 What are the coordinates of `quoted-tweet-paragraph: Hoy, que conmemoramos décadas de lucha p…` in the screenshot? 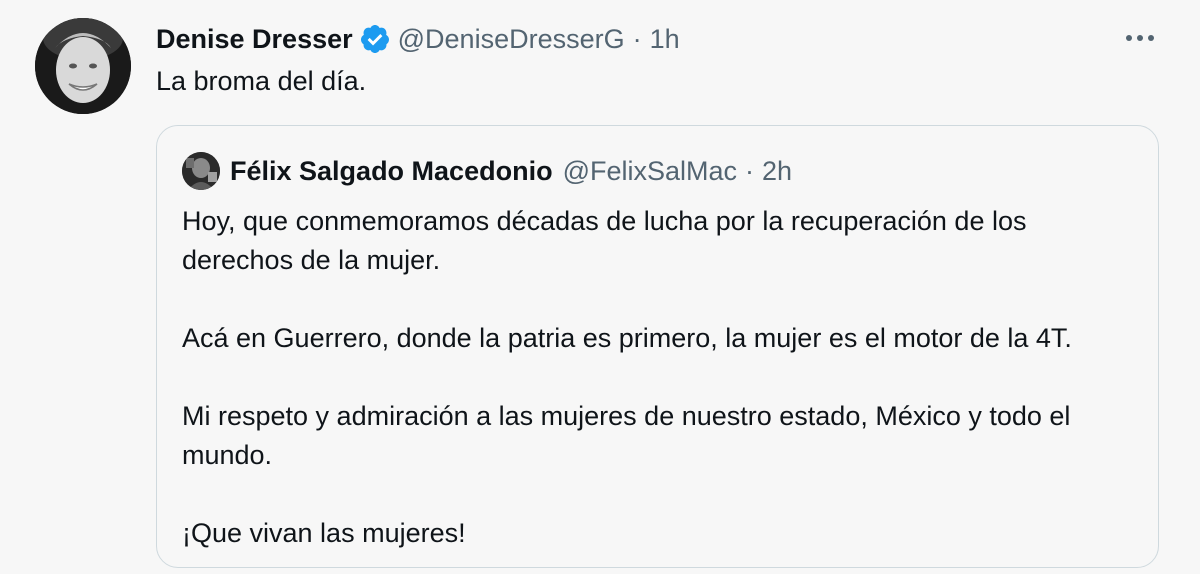 It's located at (604, 240).